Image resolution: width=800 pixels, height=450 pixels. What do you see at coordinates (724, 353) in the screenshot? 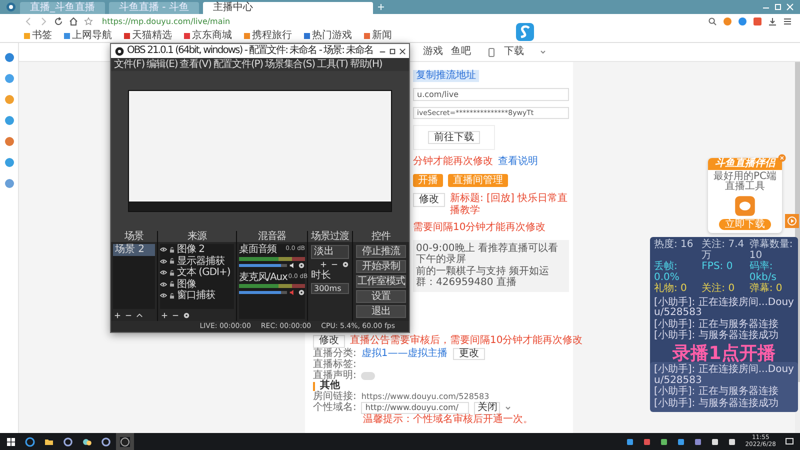
I see `overlay-text: 录播1点开播` at bounding box center [724, 353].